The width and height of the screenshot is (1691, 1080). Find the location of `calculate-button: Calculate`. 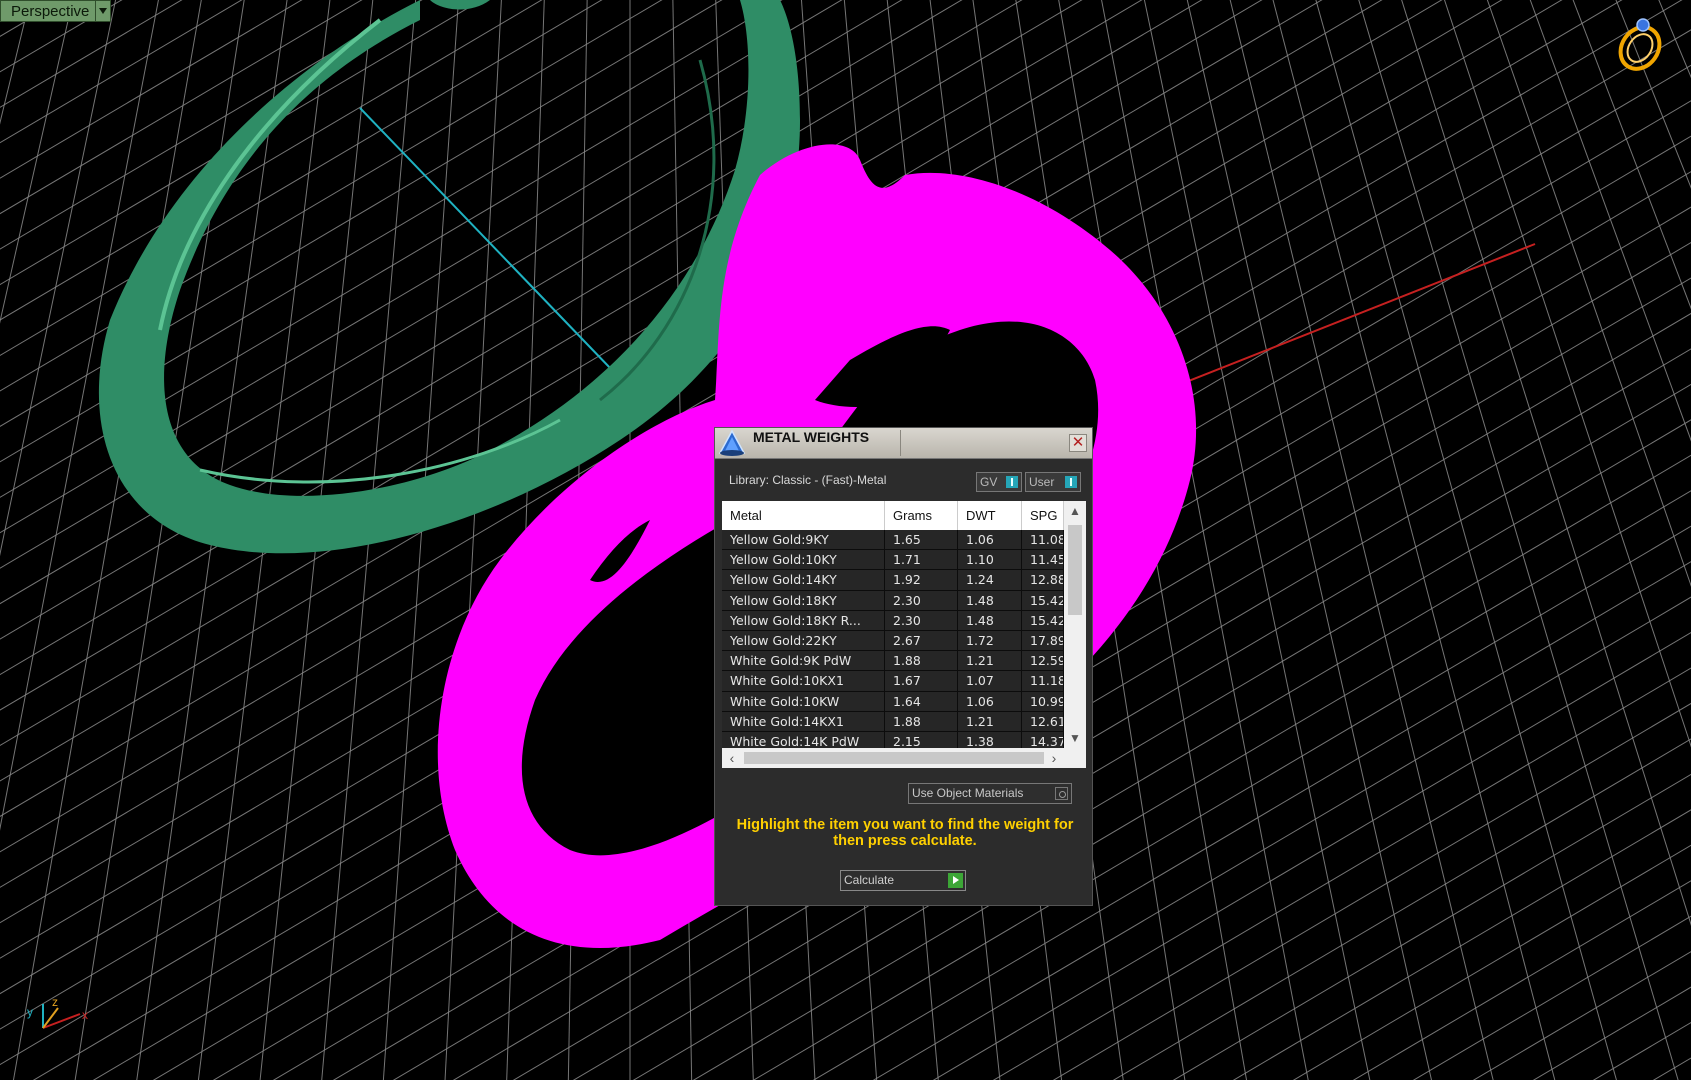

calculate-button: Calculate is located at coordinates (903, 880).